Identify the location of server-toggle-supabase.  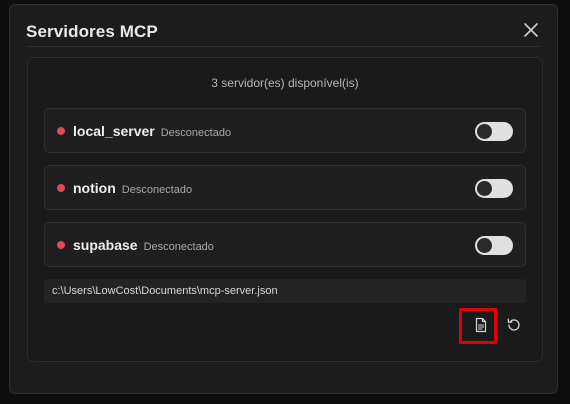
(494, 245).